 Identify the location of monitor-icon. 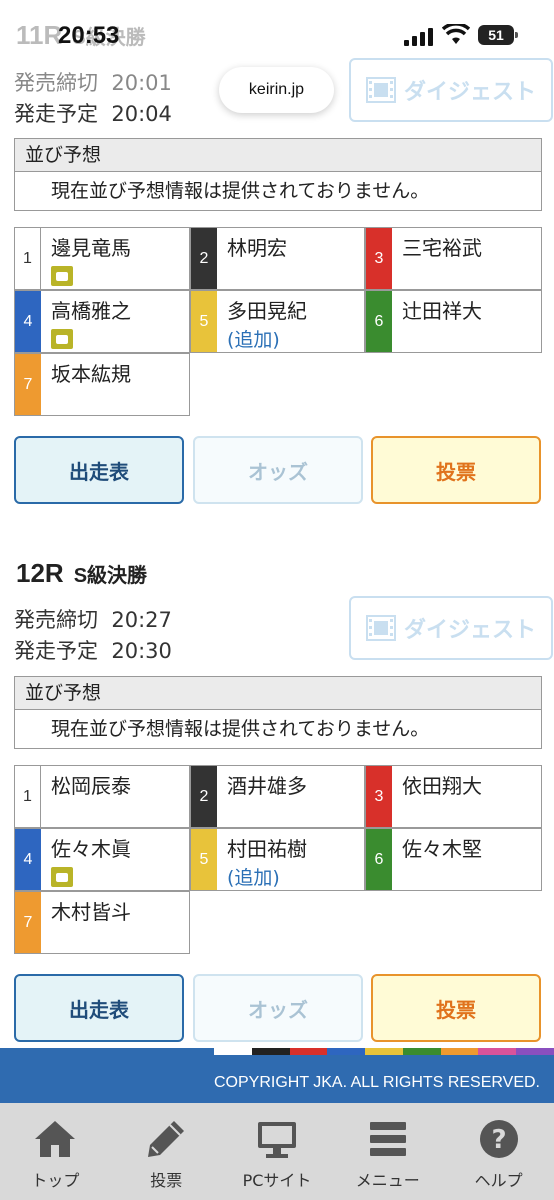
(276, 1140).